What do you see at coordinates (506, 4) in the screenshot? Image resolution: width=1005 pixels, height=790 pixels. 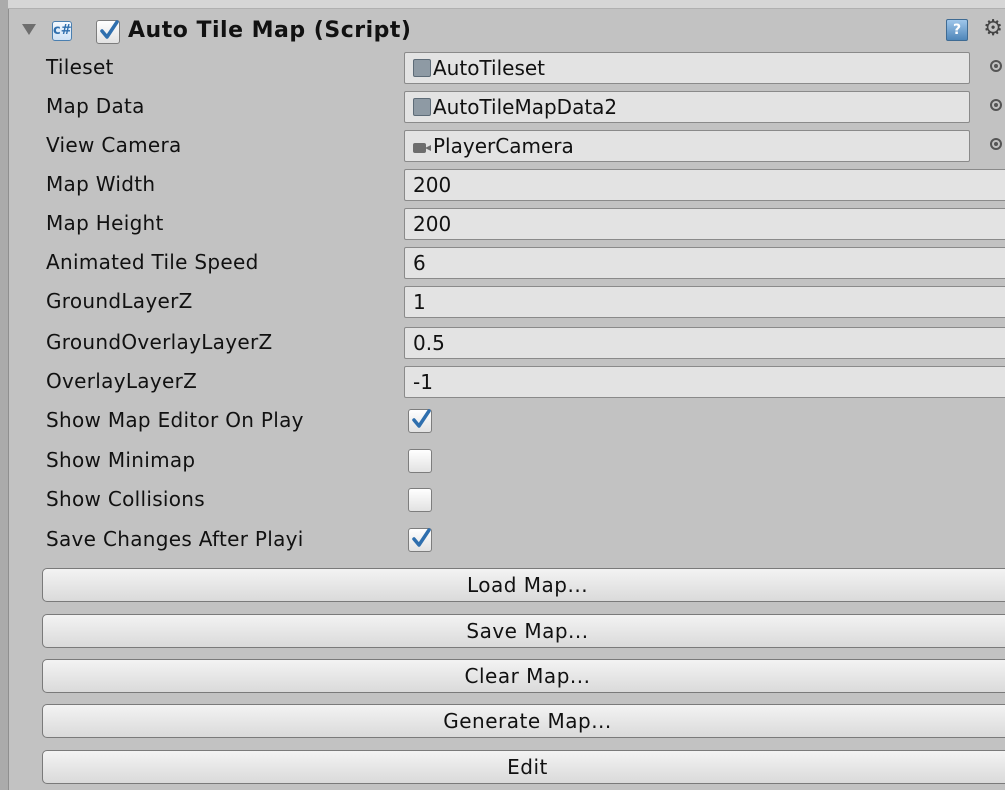 I see `panel-top-strip` at bounding box center [506, 4].